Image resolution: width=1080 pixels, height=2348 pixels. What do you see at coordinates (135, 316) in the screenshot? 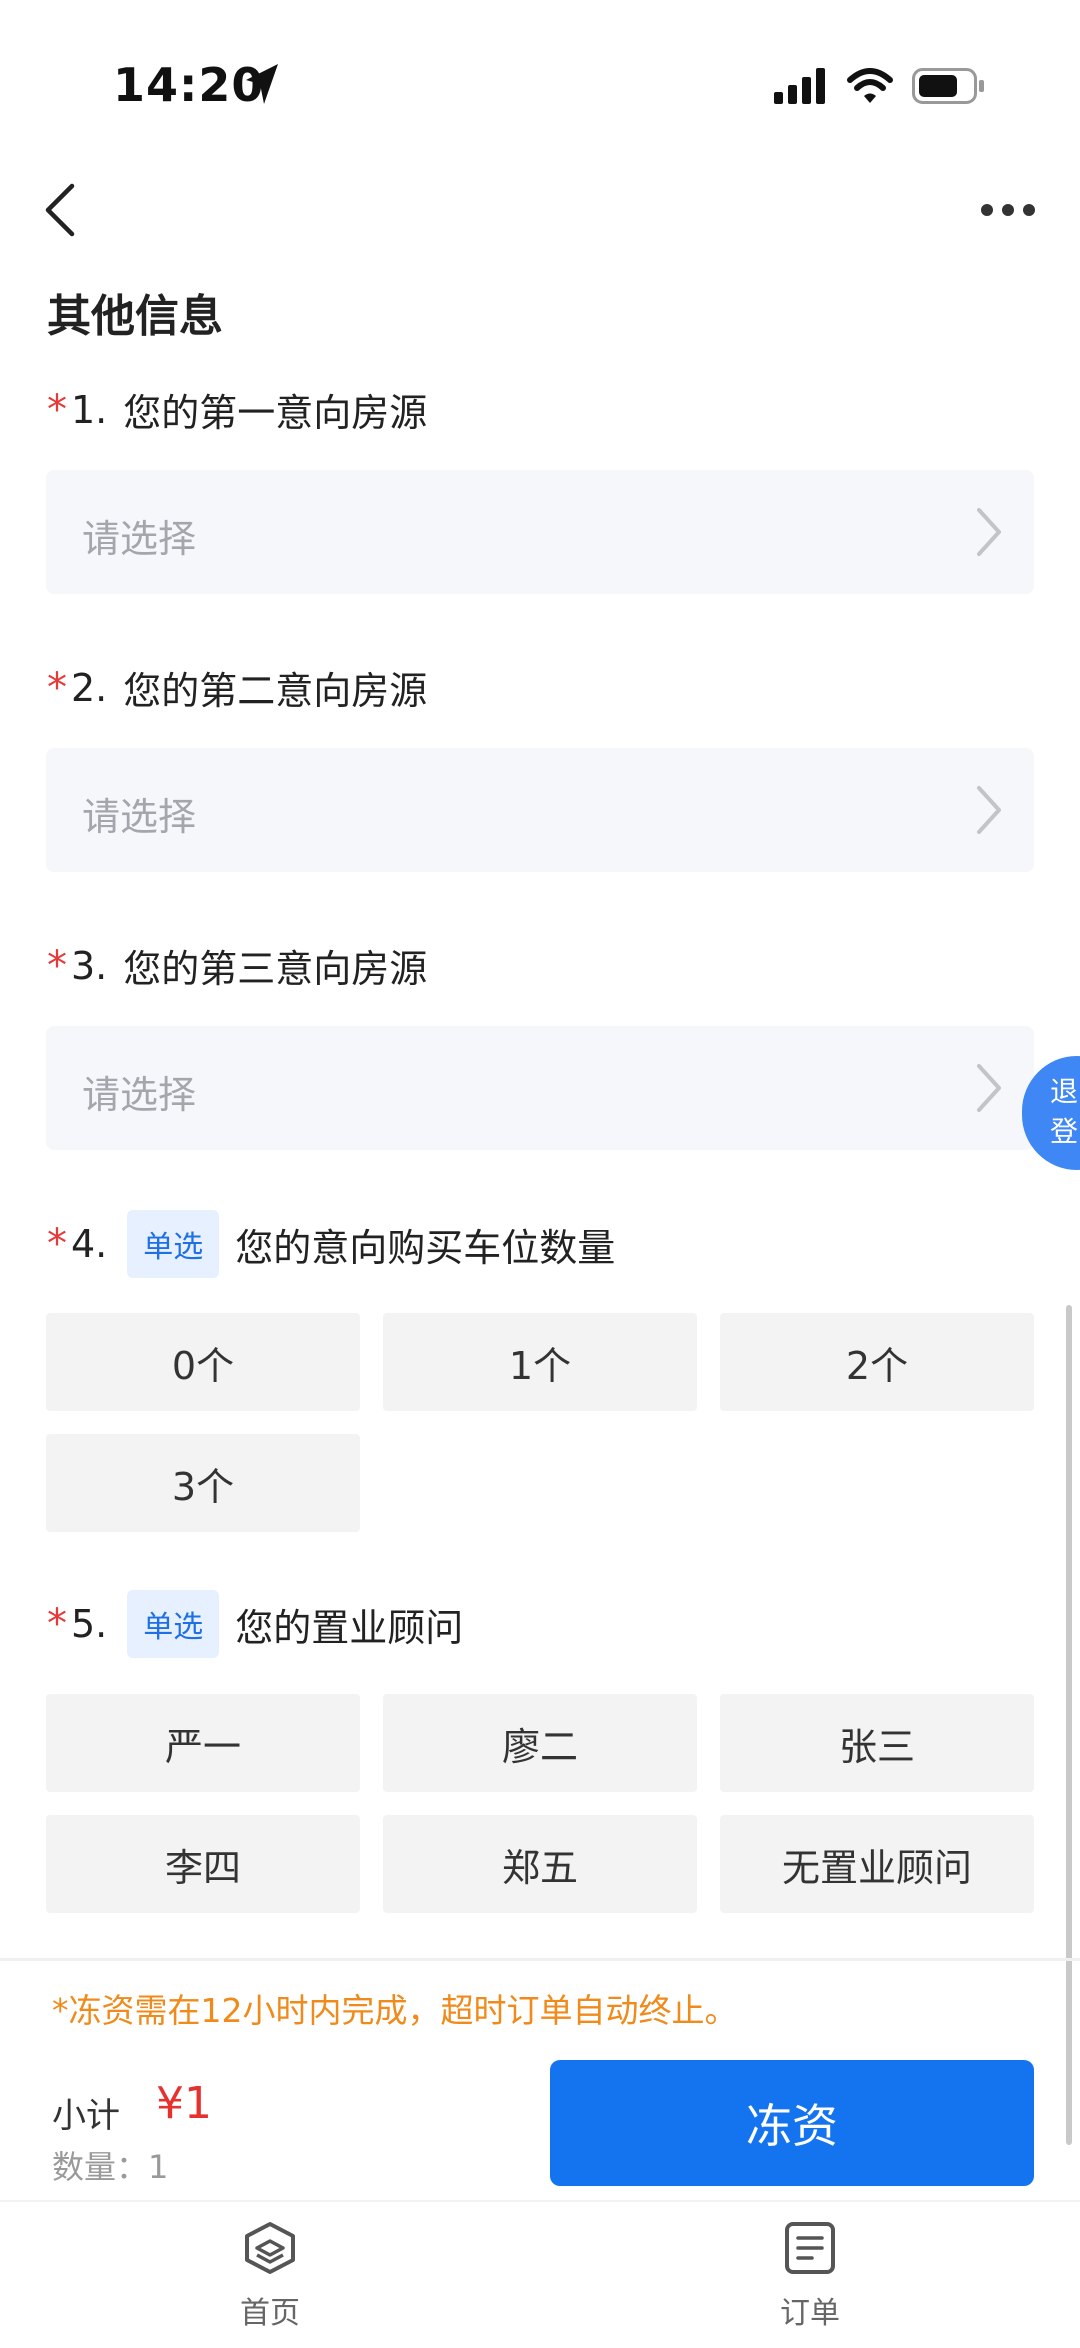
I see `section-title: 其他信息` at bounding box center [135, 316].